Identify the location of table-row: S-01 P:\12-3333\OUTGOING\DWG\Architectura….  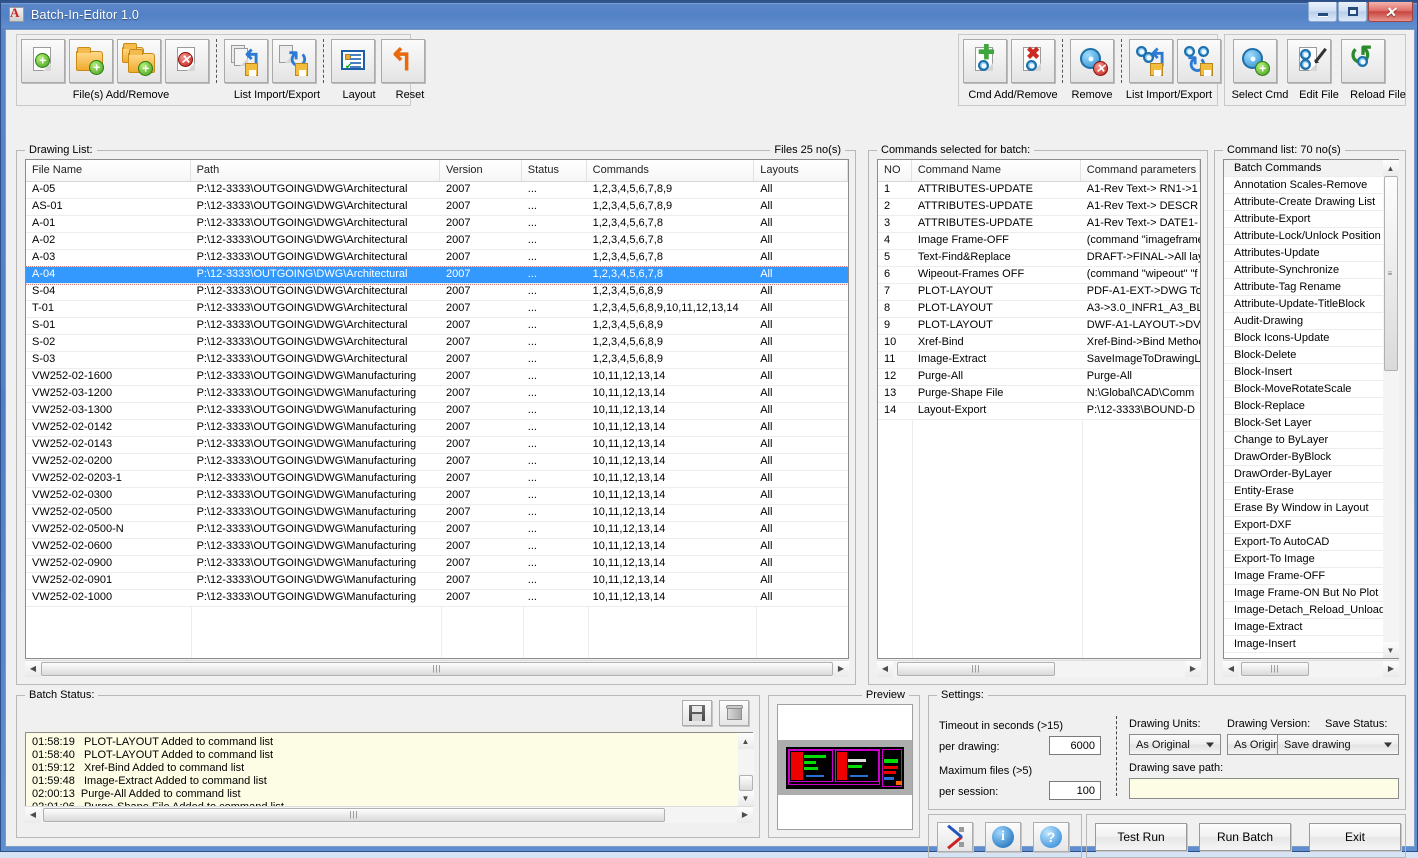
(437, 326).